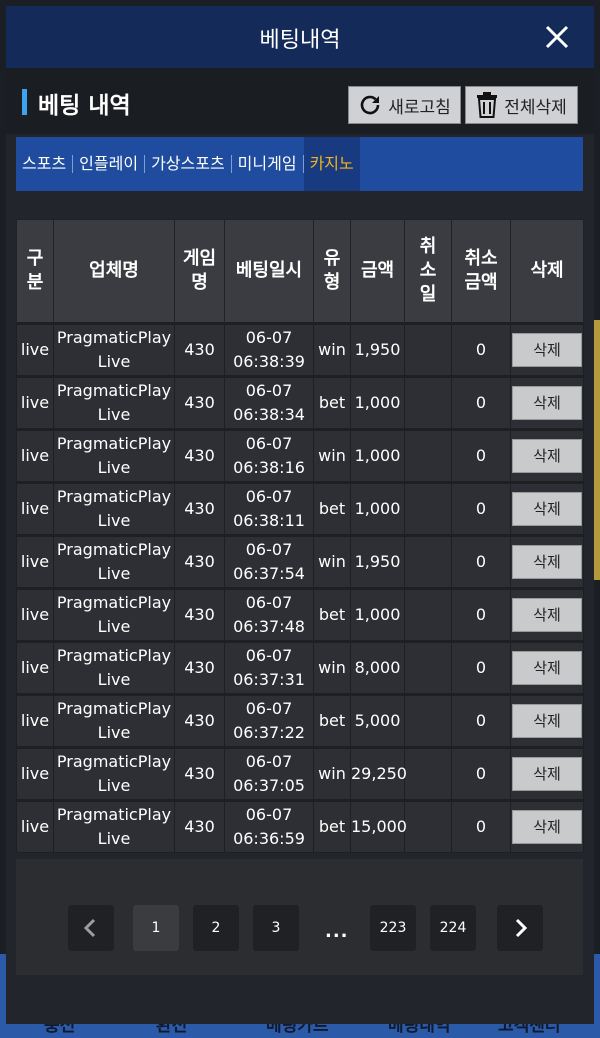  I want to click on page-button-223: 223, so click(393, 928).